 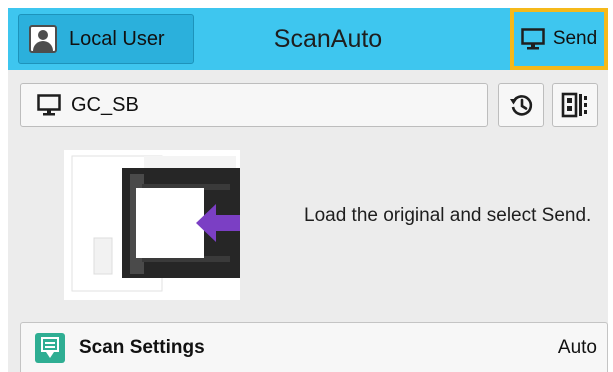 I want to click on destination-label: GC_SB, so click(x=105, y=104).